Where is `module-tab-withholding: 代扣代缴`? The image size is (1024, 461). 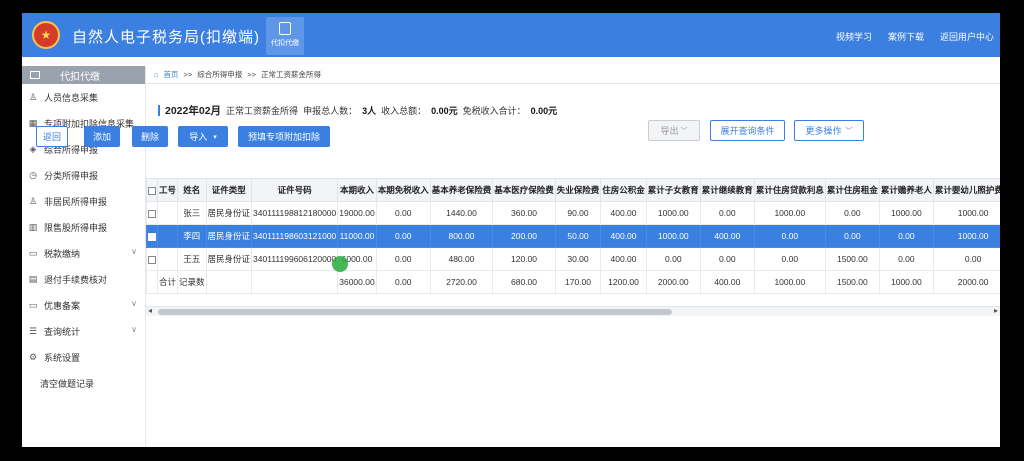 module-tab-withholding: 代扣代缴 is located at coordinates (285, 36).